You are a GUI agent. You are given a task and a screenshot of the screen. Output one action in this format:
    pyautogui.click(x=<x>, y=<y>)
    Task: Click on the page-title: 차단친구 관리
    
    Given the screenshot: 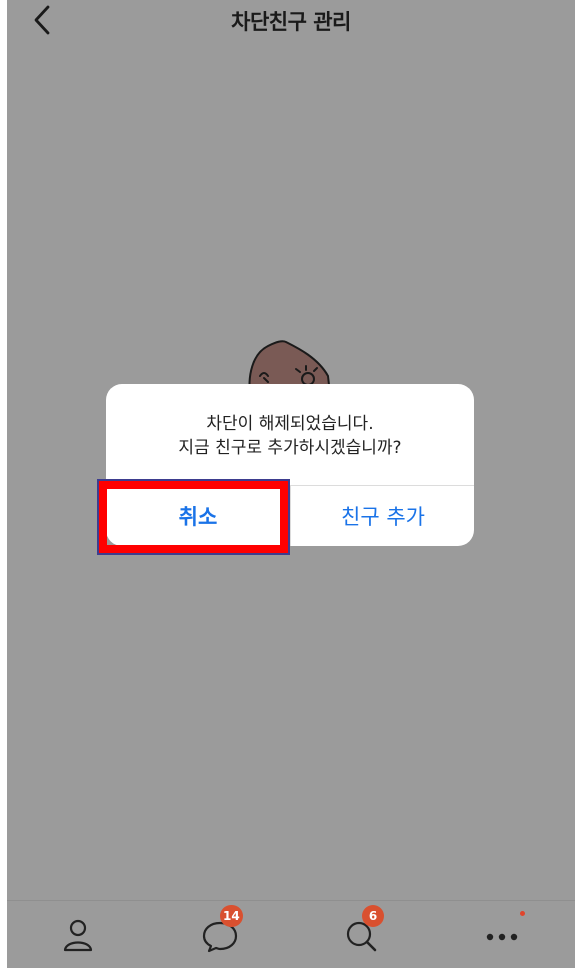 What is the action you would take?
    pyautogui.click(x=291, y=22)
    